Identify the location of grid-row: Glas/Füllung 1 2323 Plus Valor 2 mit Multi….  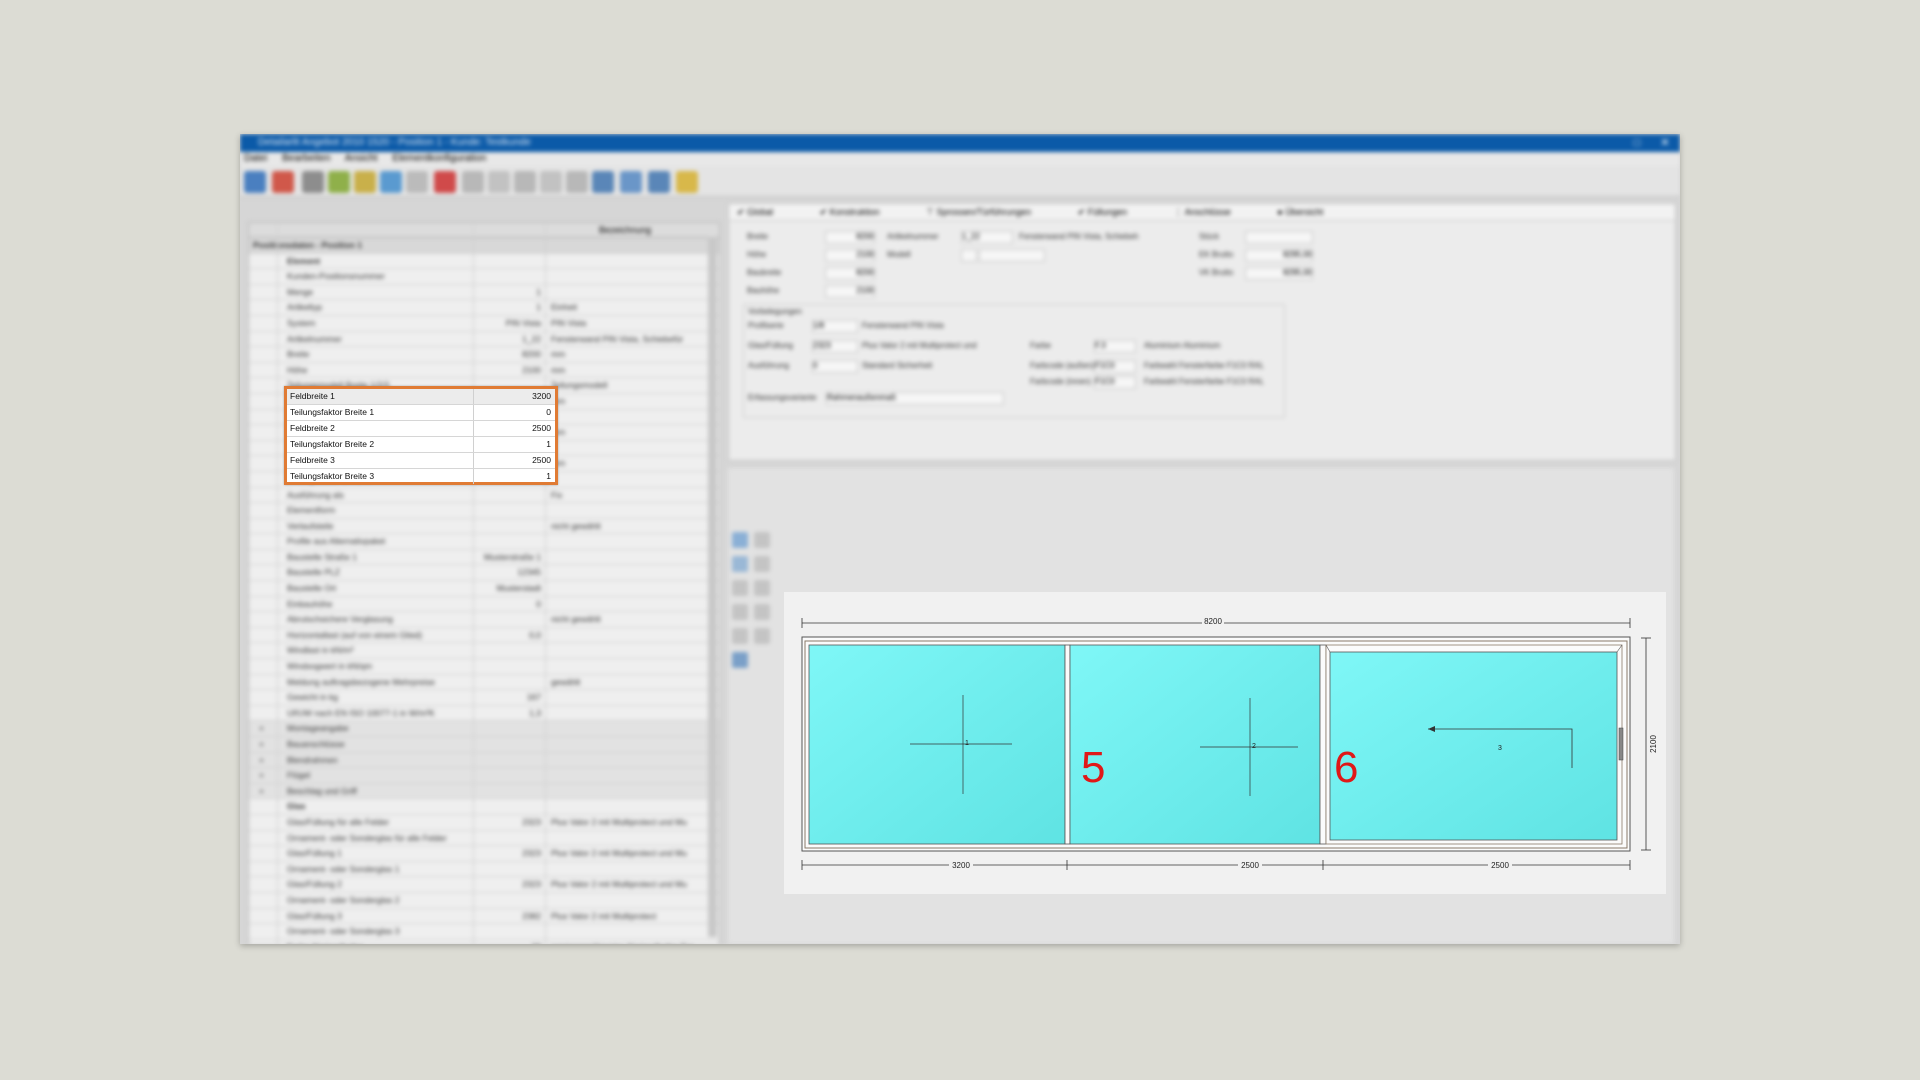
(484, 854).